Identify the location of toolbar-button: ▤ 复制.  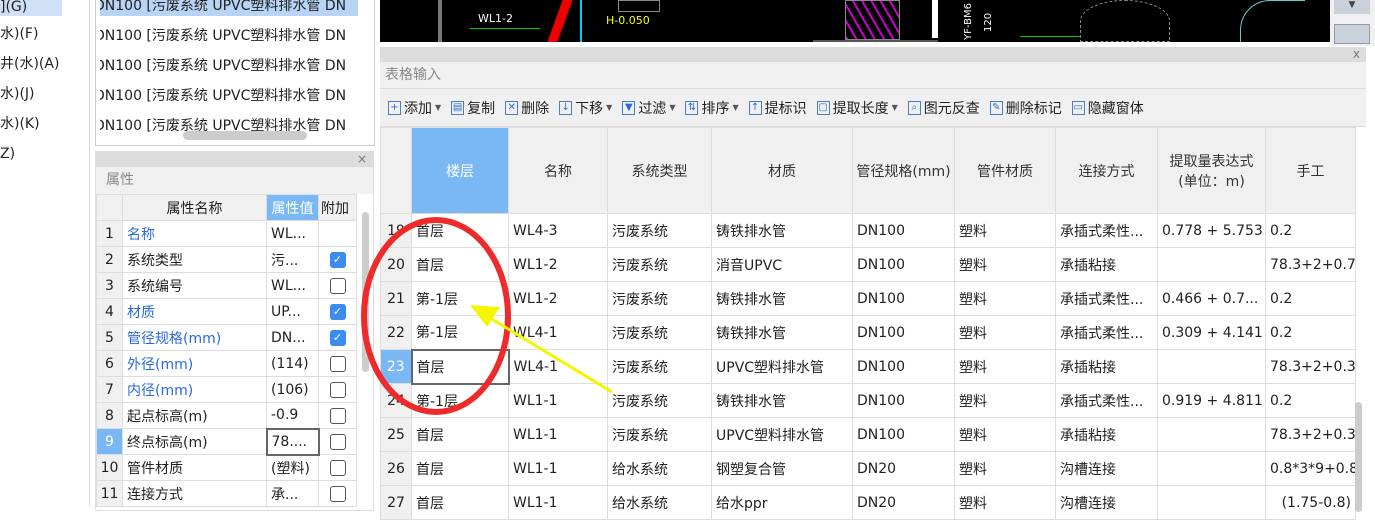
(473, 108).